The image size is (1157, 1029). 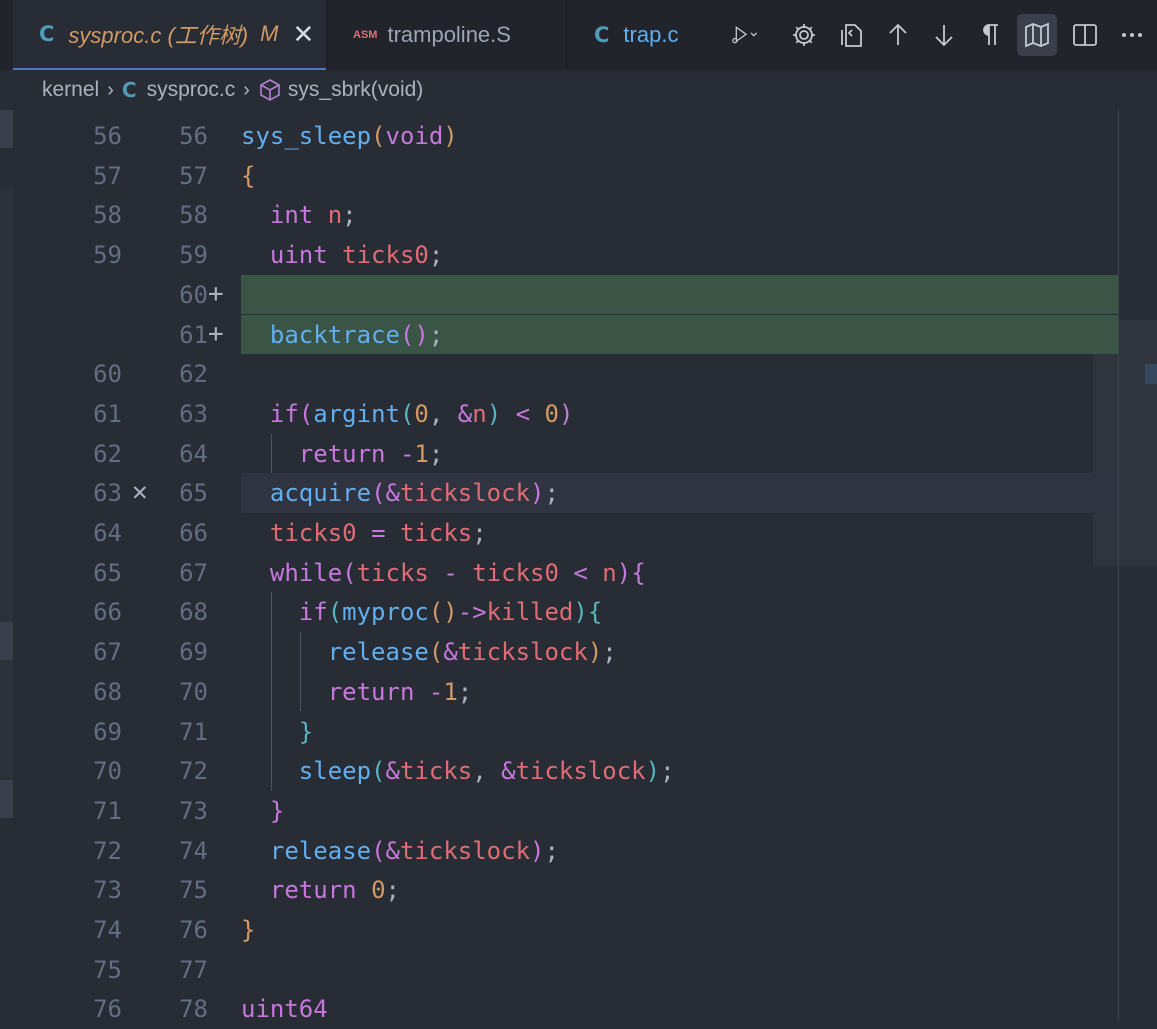 What do you see at coordinates (523, 413) in the screenshot?
I see `code-token: <` at bounding box center [523, 413].